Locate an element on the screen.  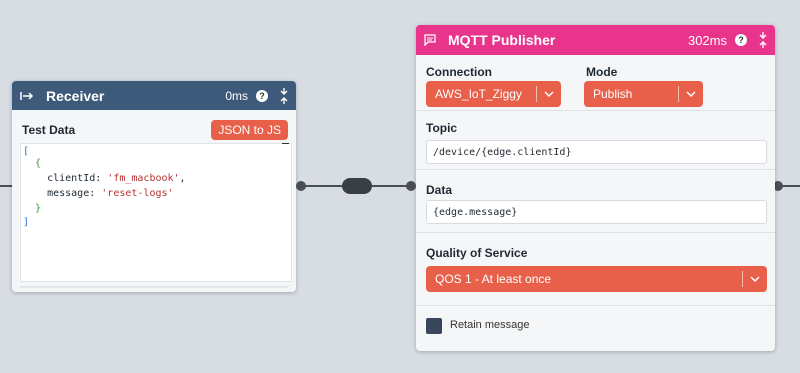
qos-select: QOS 1 - At least once is located at coordinates (596, 279).